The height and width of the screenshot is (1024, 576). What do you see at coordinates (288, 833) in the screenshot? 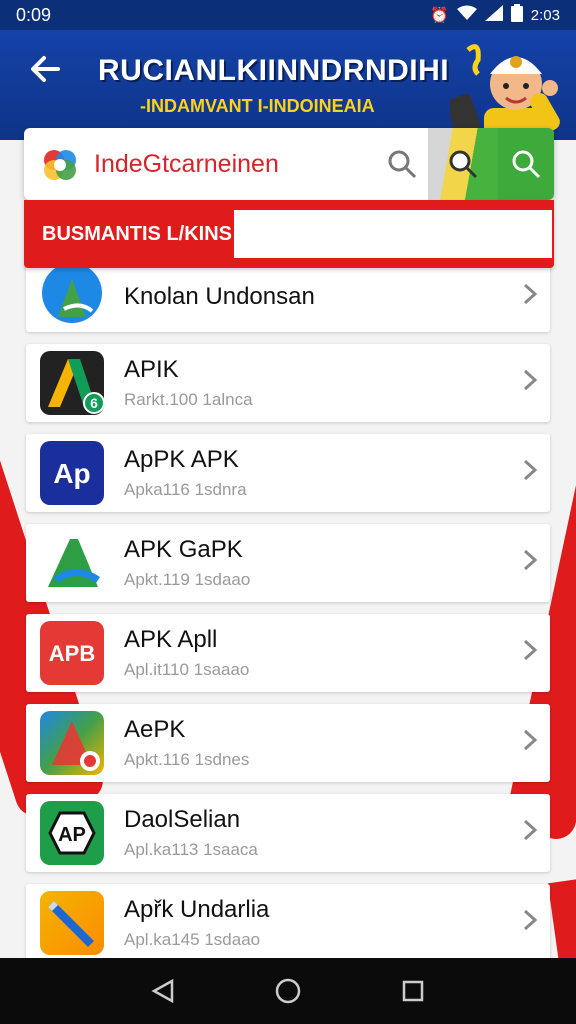
I see `list-item: AP DaolSelian Apl.ka113 1saaca` at bounding box center [288, 833].